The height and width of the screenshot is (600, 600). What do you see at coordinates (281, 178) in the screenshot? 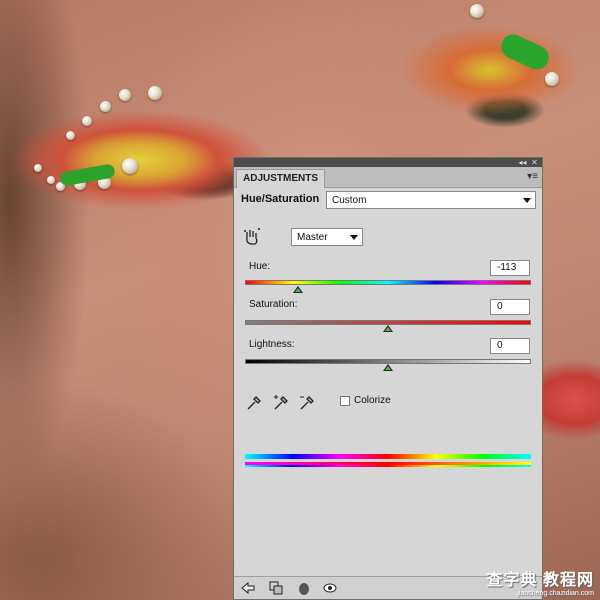
I see `tab-adjustments: ADJUSTMENTS` at bounding box center [281, 178].